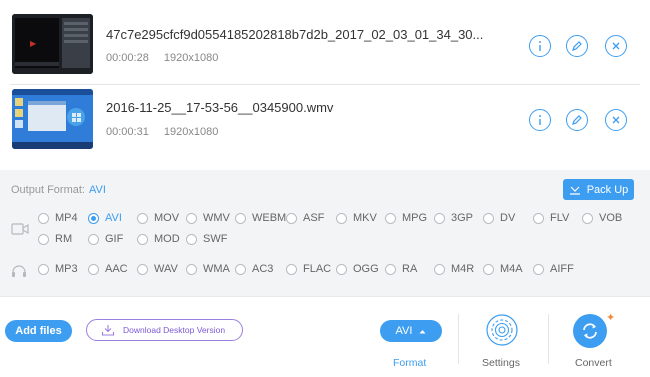  Describe the element at coordinates (55, 239) in the screenshot. I see `format-option-rm: RM` at that location.